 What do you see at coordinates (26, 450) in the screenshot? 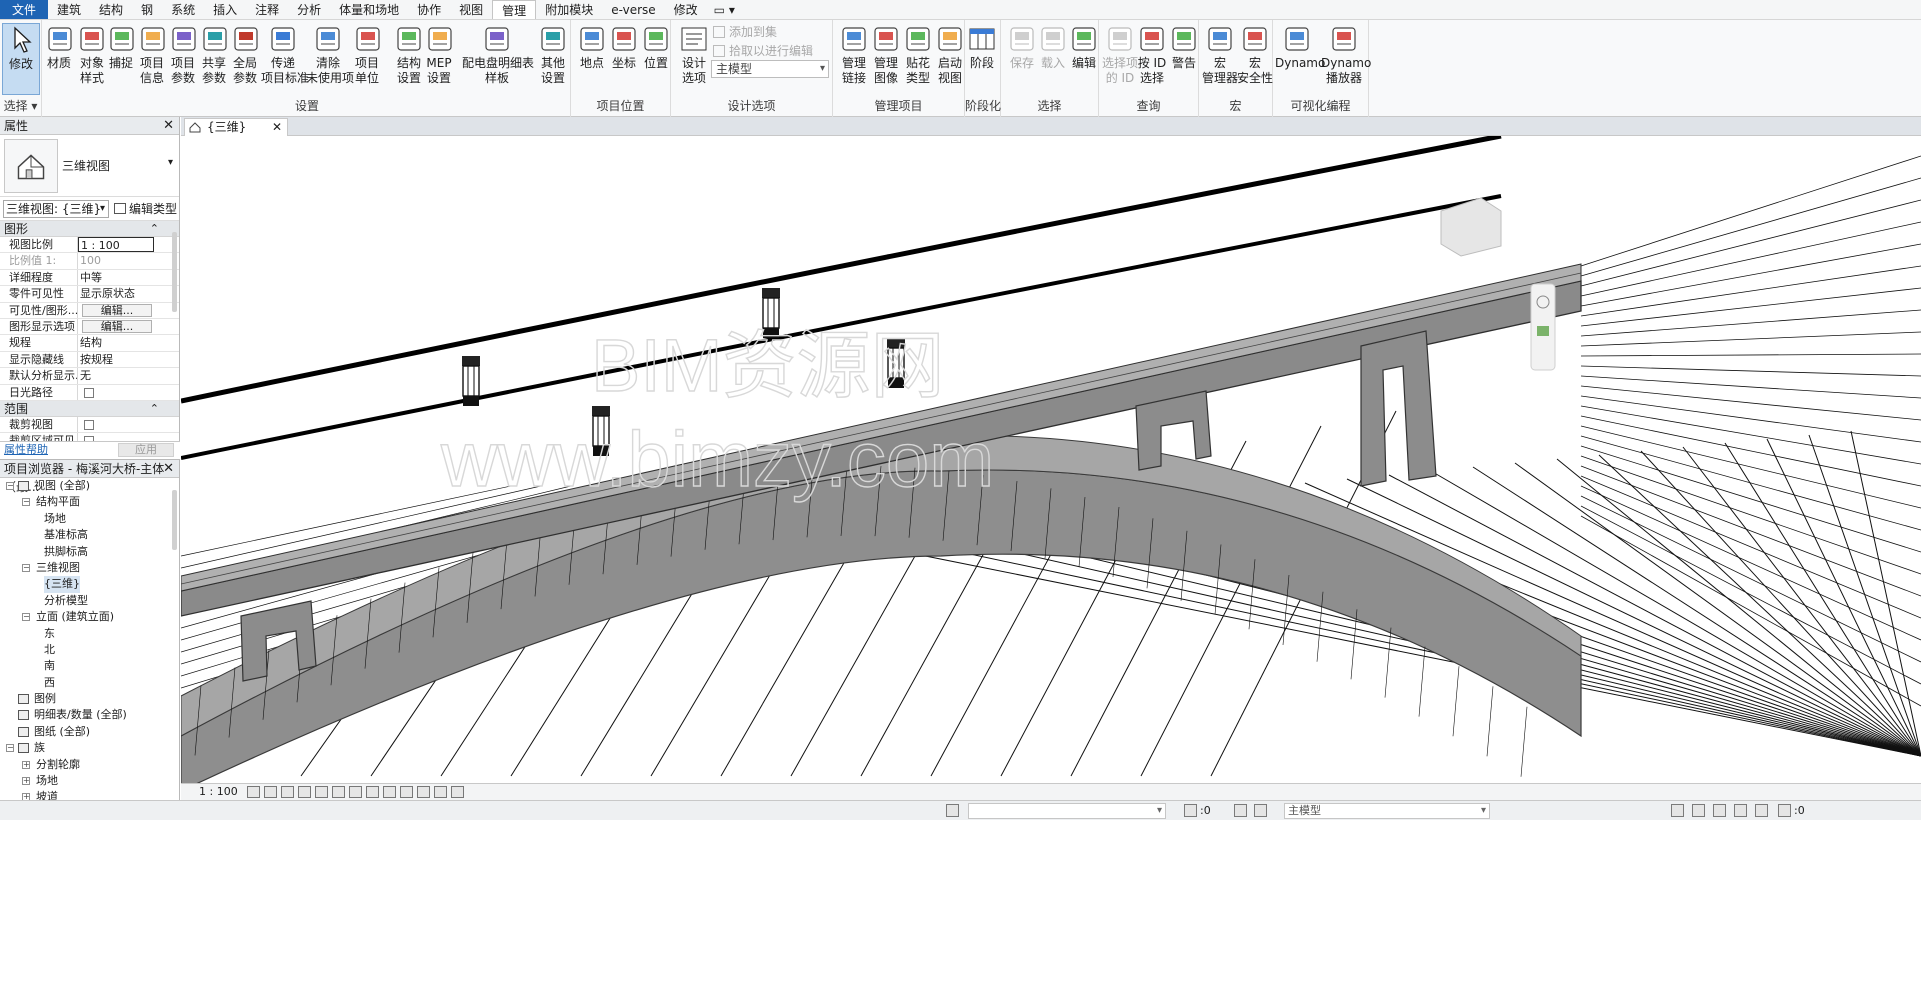
I see `properties-help-link: 属性帮助` at bounding box center [26, 450].